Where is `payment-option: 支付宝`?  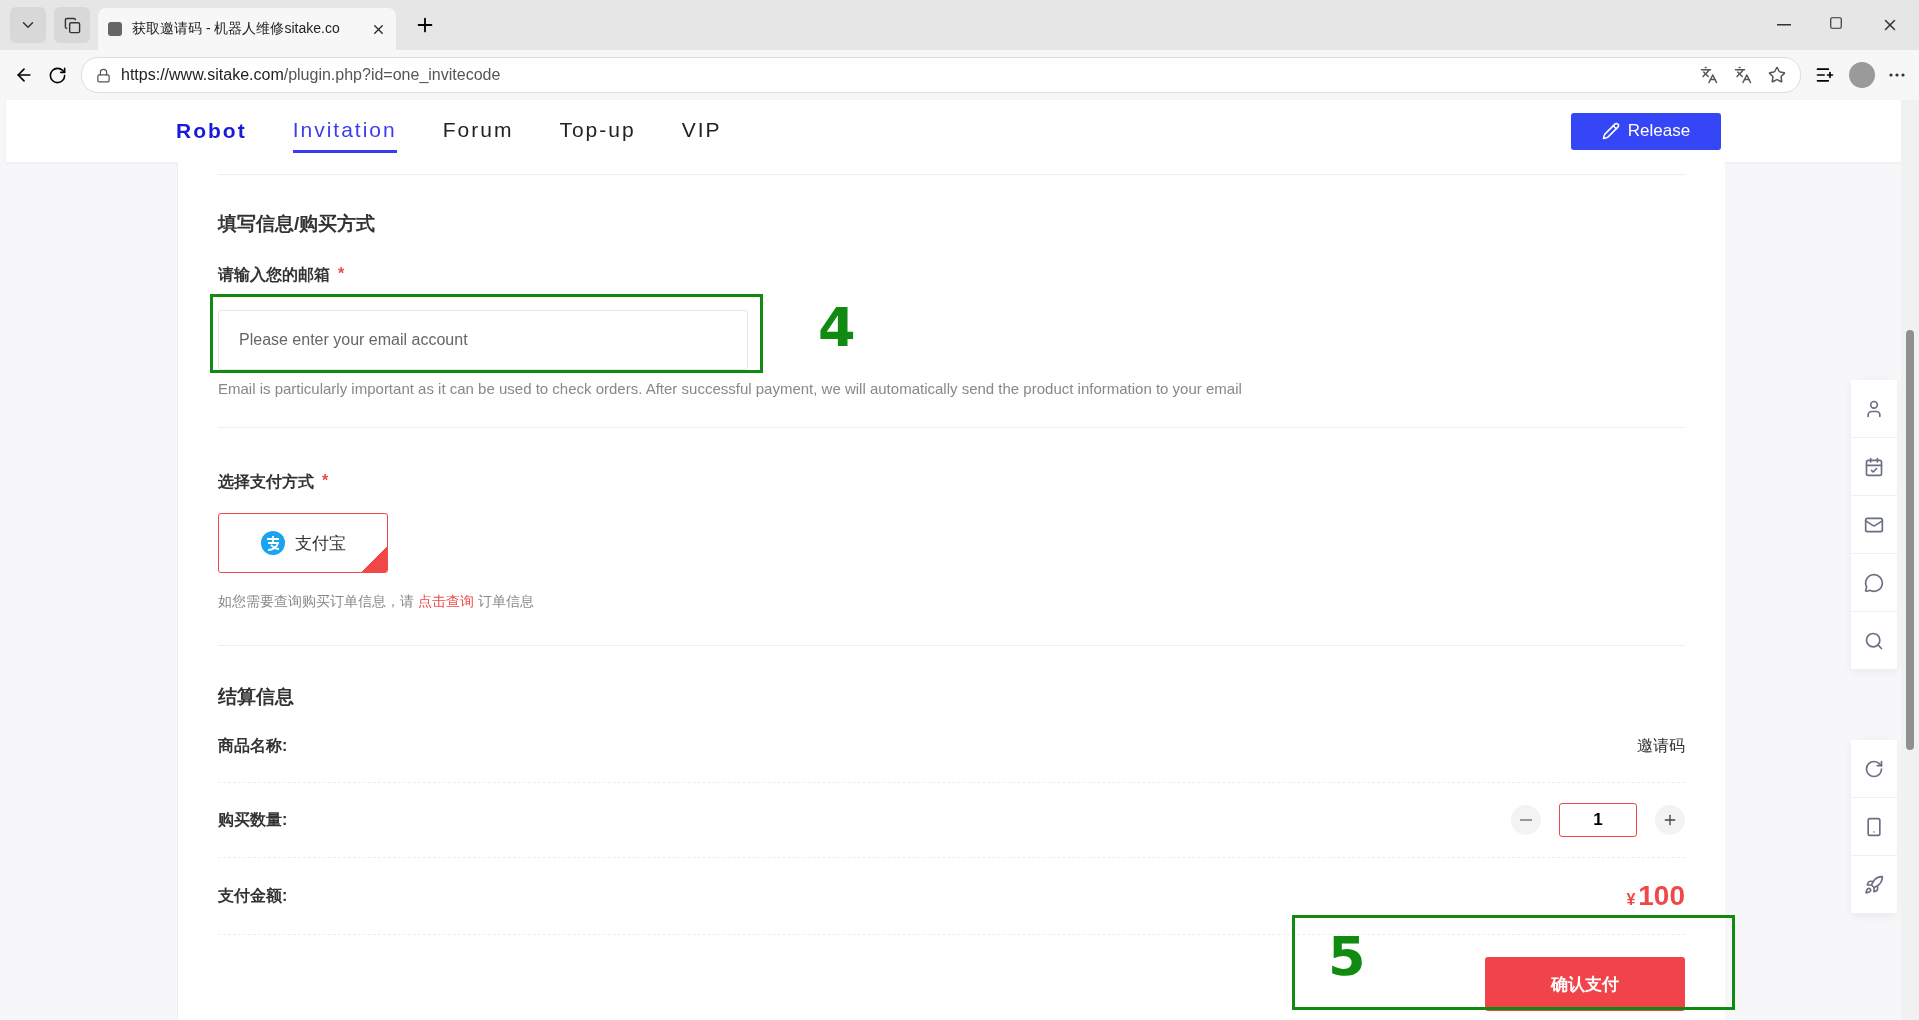
payment-option: 支付宝 is located at coordinates (303, 543).